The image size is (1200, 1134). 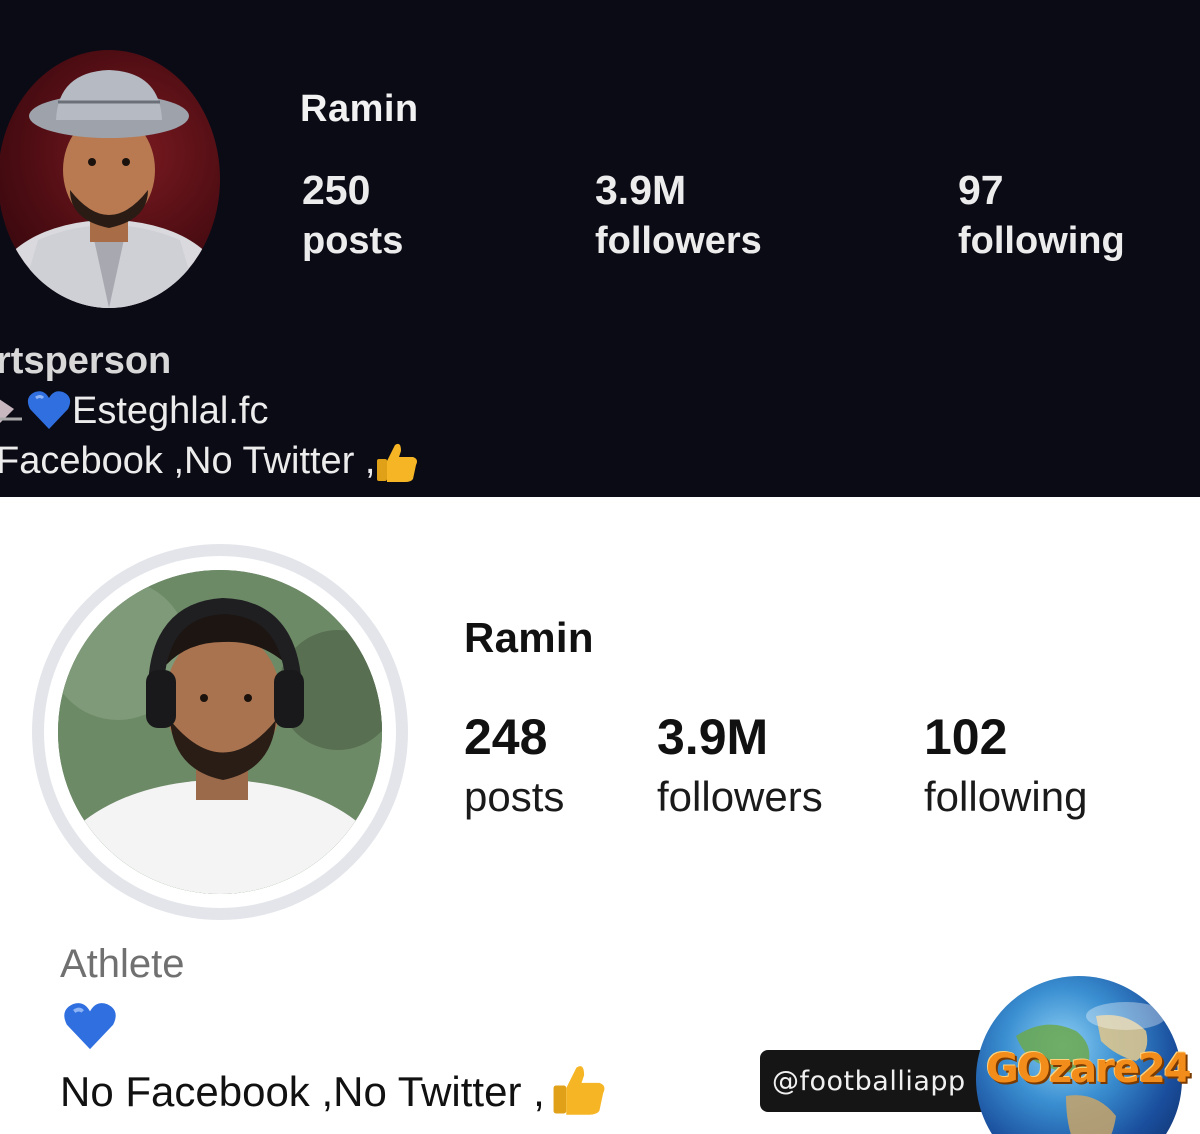 What do you see at coordinates (11, 411) in the screenshot?
I see `partial-emoji-icon` at bounding box center [11, 411].